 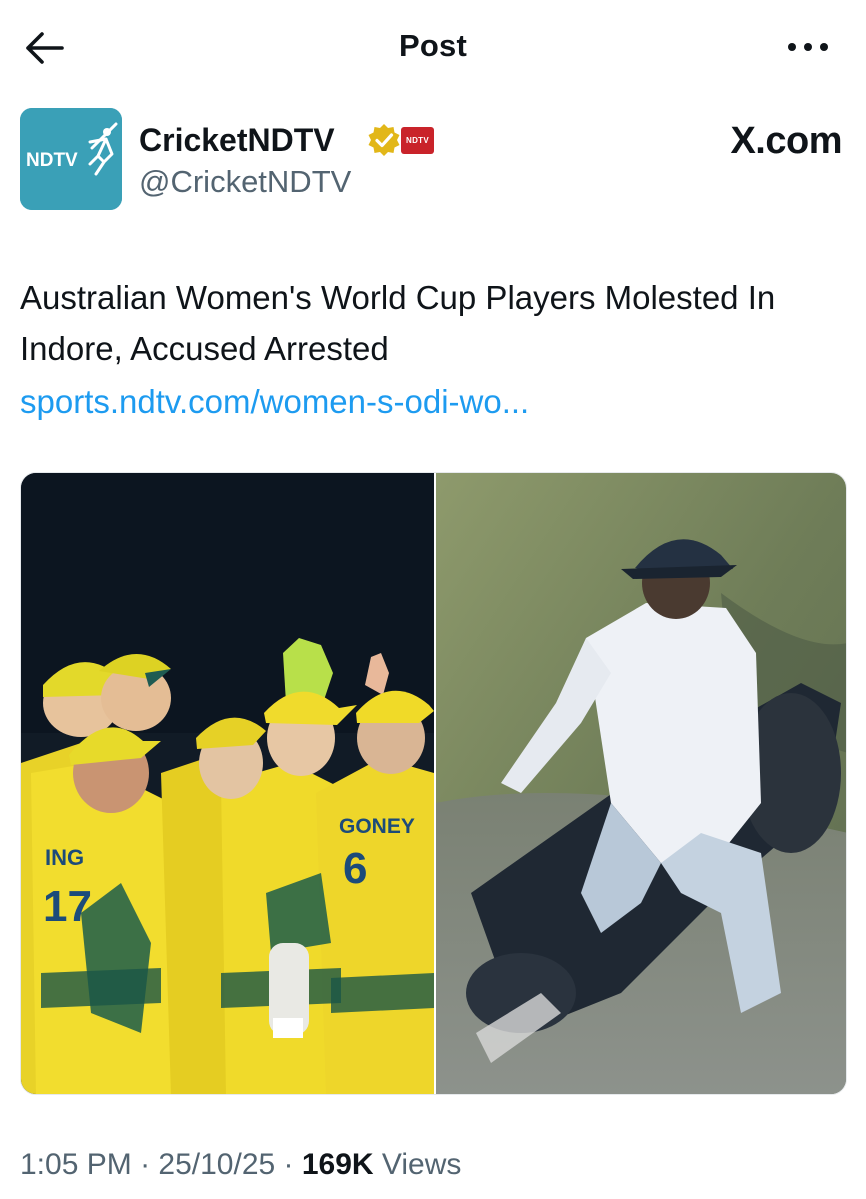 What do you see at coordinates (245, 182) in the screenshot?
I see `user-handle: @CricketNDTV` at bounding box center [245, 182].